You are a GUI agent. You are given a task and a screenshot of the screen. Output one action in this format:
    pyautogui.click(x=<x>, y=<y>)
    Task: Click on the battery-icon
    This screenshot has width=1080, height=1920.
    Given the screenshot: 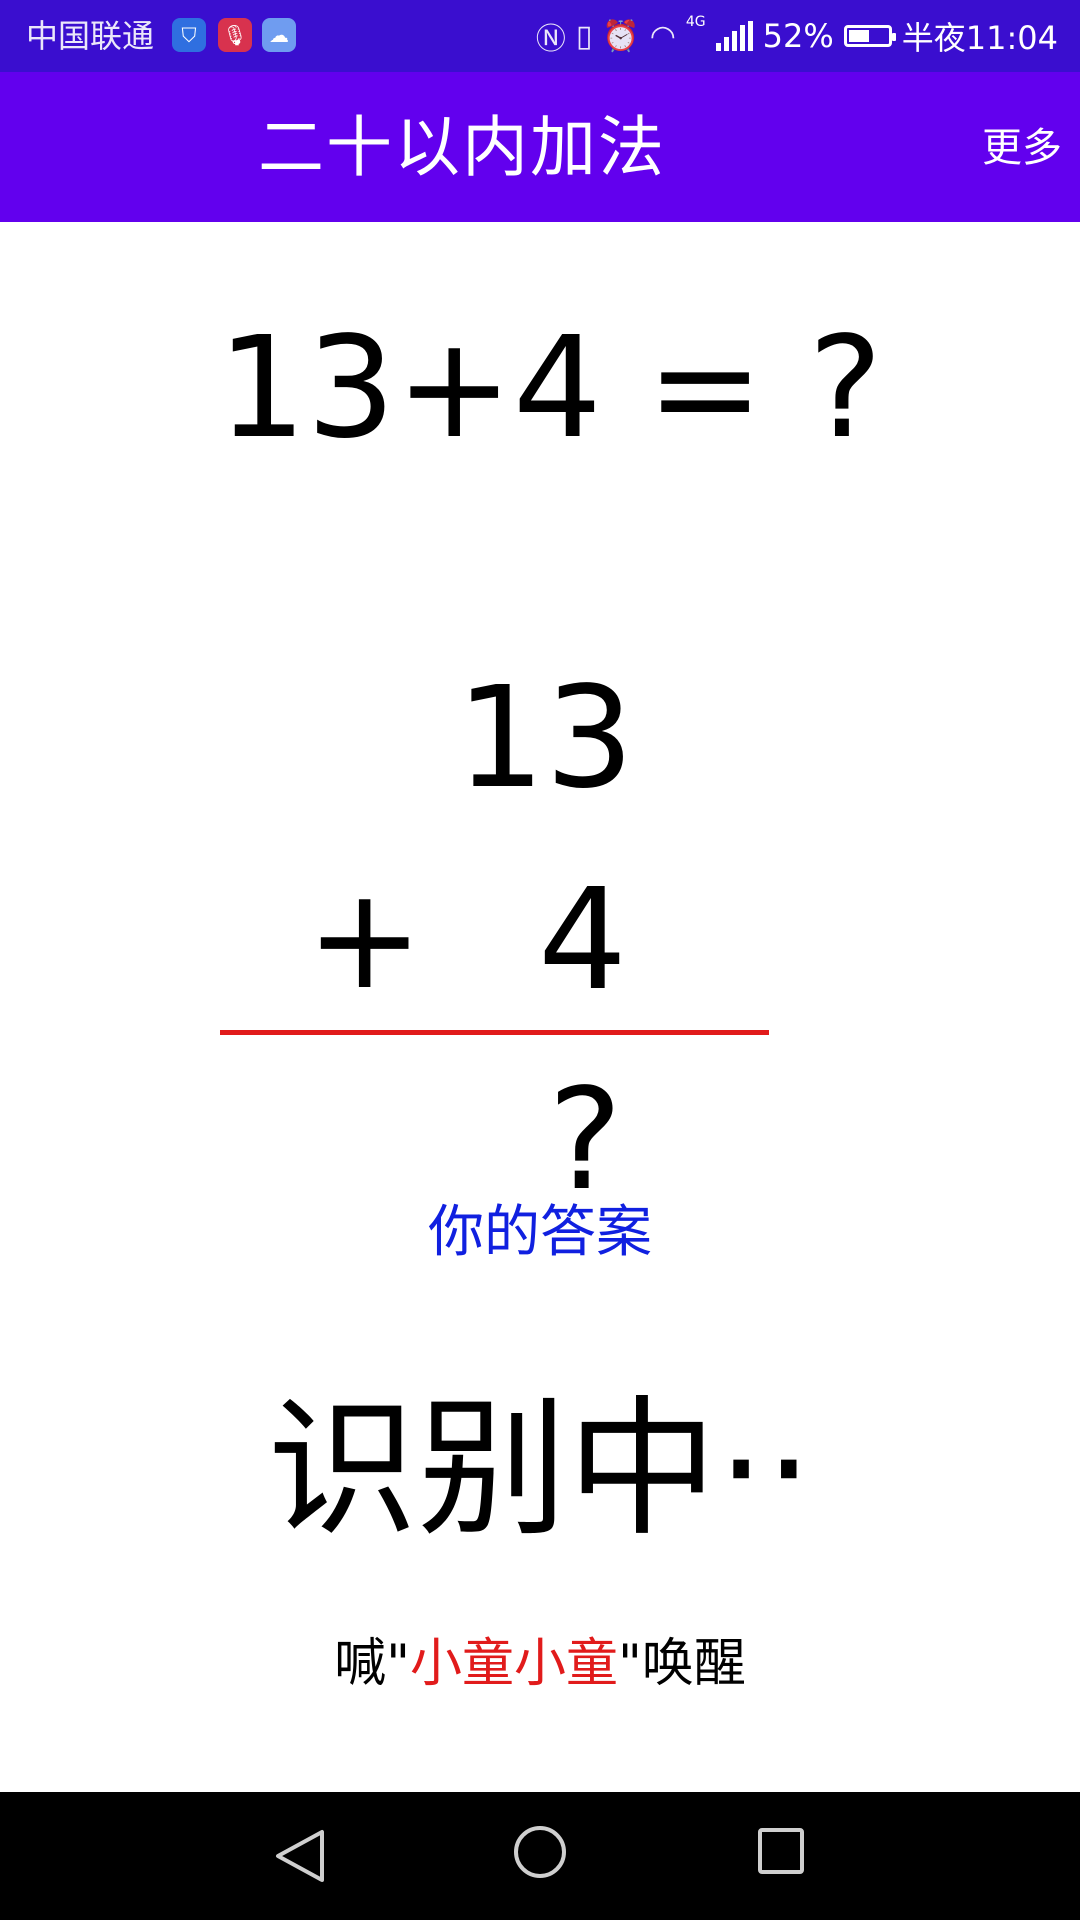 What is the action you would take?
    pyautogui.click(x=869, y=36)
    